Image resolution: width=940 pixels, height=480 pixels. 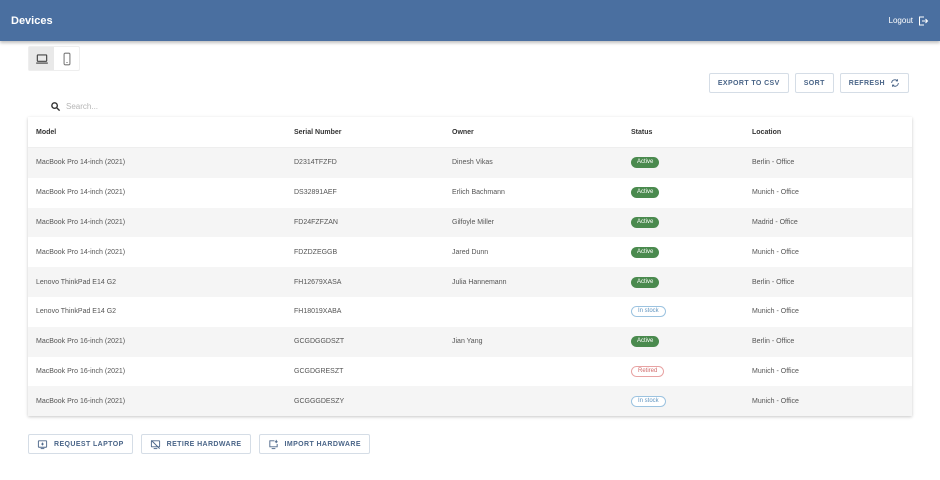 What do you see at coordinates (473, 222) in the screenshot?
I see `cell-owner: Gilfoyle Miller` at bounding box center [473, 222].